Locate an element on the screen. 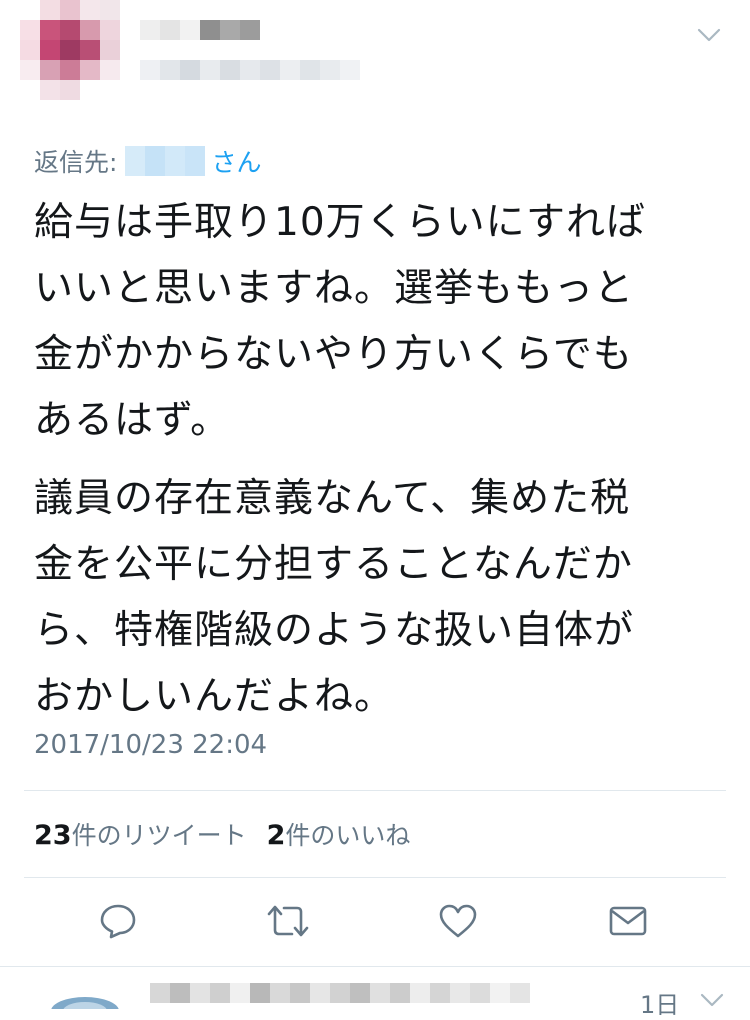 This screenshot has height=1020, width=750. like-button is located at coordinates (458, 921).